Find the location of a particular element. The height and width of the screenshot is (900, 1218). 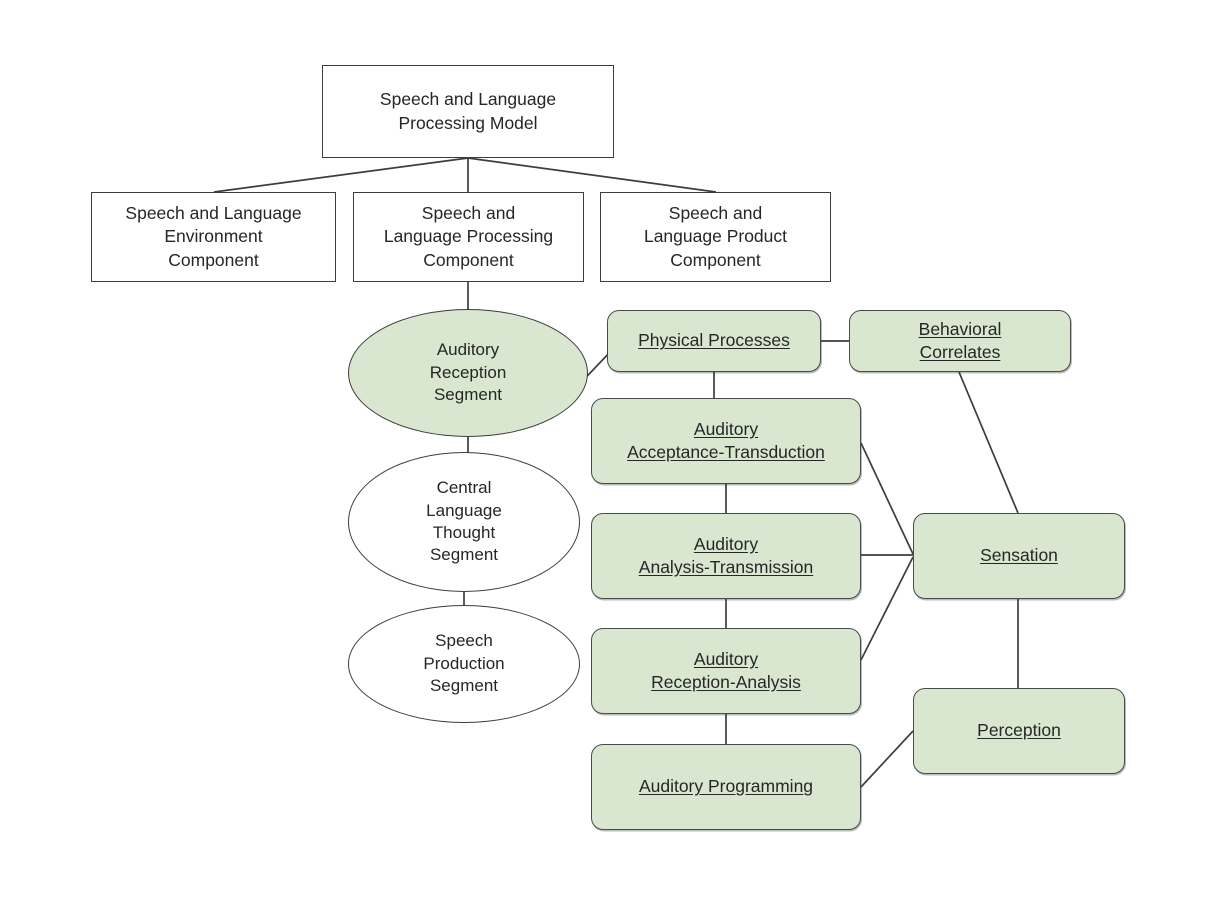

edge-behavioral_correlates-to-sensation is located at coordinates (988, 442).